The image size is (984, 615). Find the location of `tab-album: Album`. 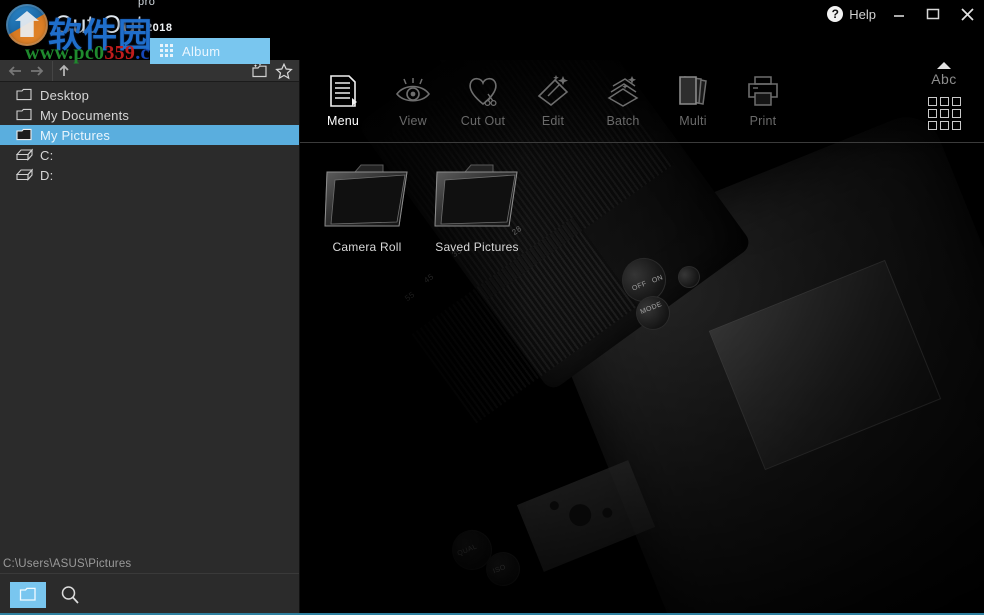

tab-album: Album is located at coordinates (210, 51).